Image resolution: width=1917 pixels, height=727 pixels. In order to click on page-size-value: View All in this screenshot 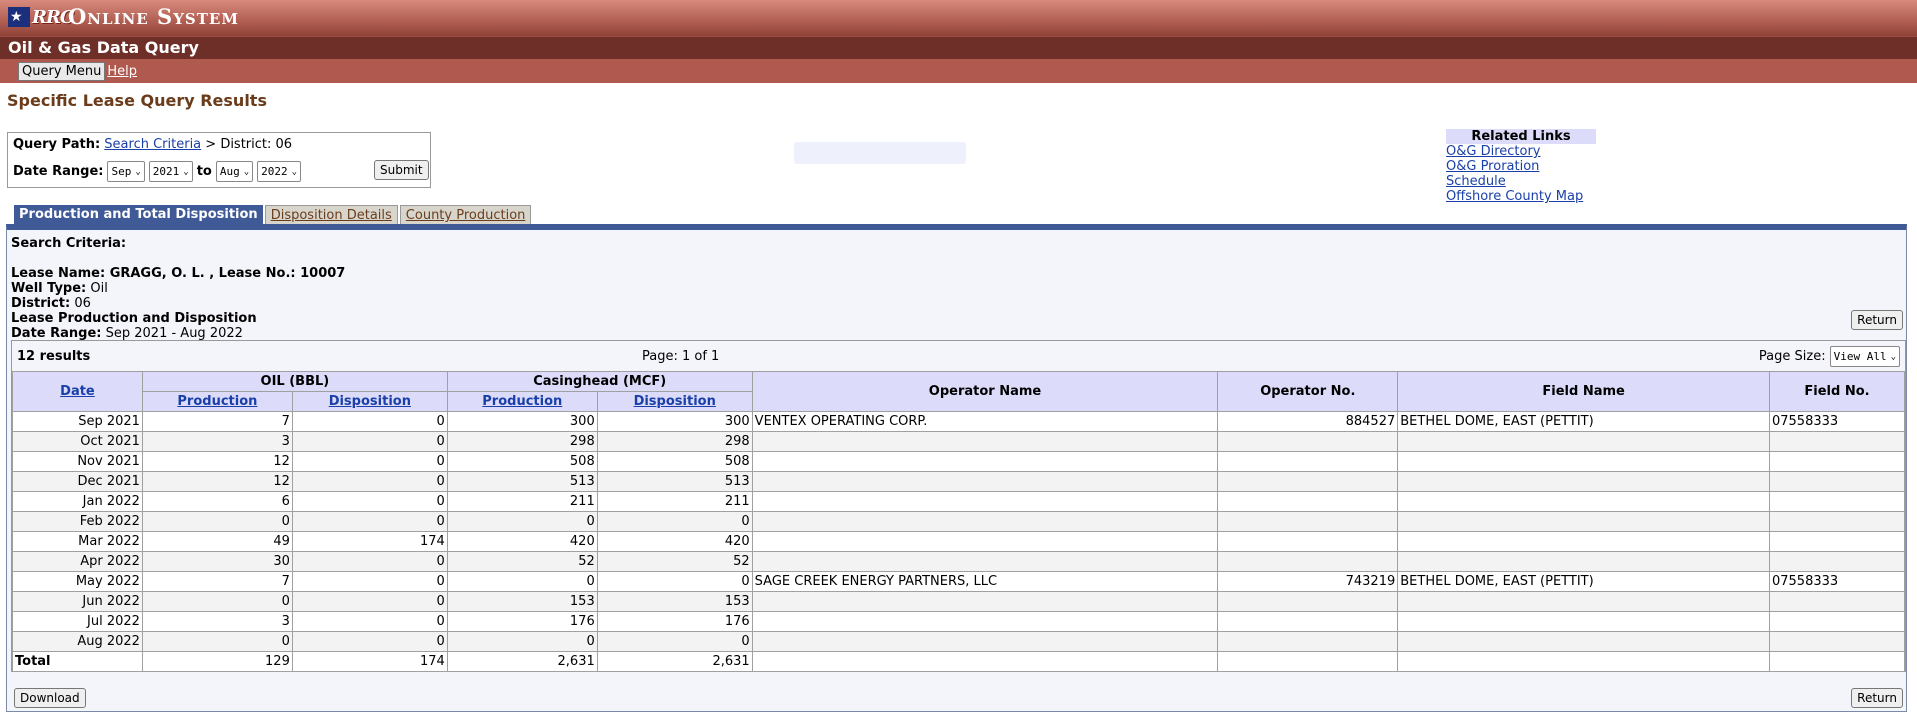, I will do `click(1860, 356)`.